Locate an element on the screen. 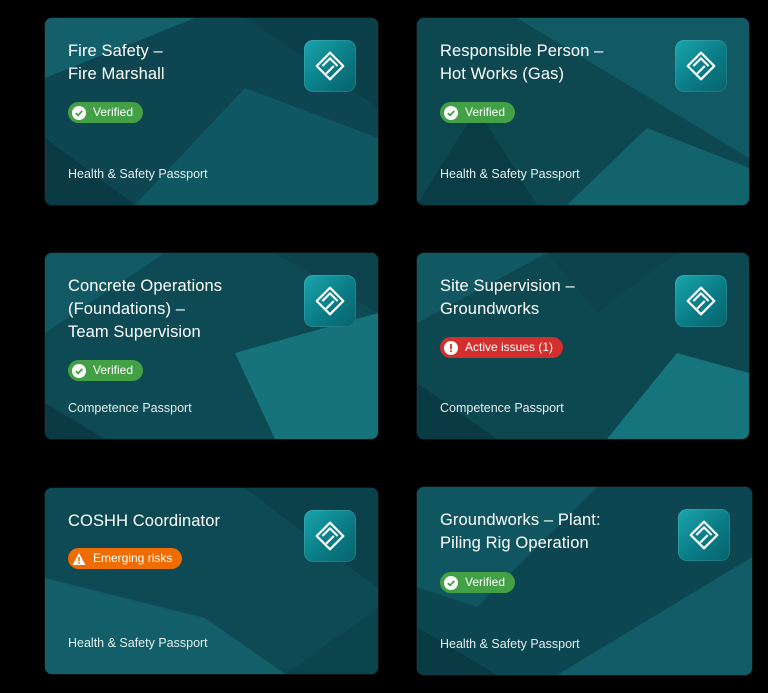 The image size is (768, 693). card-title-line: Fire Safety – is located at coordinates (115, 51).